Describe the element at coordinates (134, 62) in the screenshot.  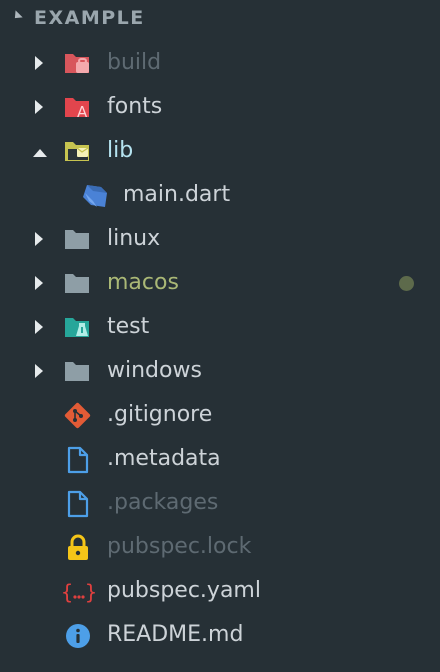
I see `tree-item-label: build` at that location.